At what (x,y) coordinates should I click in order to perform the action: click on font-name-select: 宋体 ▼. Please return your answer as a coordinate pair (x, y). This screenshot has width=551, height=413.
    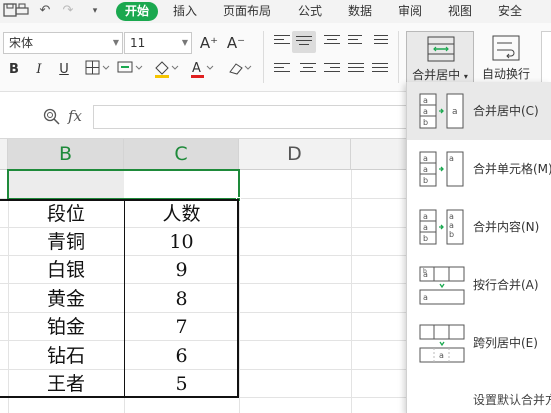
    Looking at the image, I should click on (63, 43).